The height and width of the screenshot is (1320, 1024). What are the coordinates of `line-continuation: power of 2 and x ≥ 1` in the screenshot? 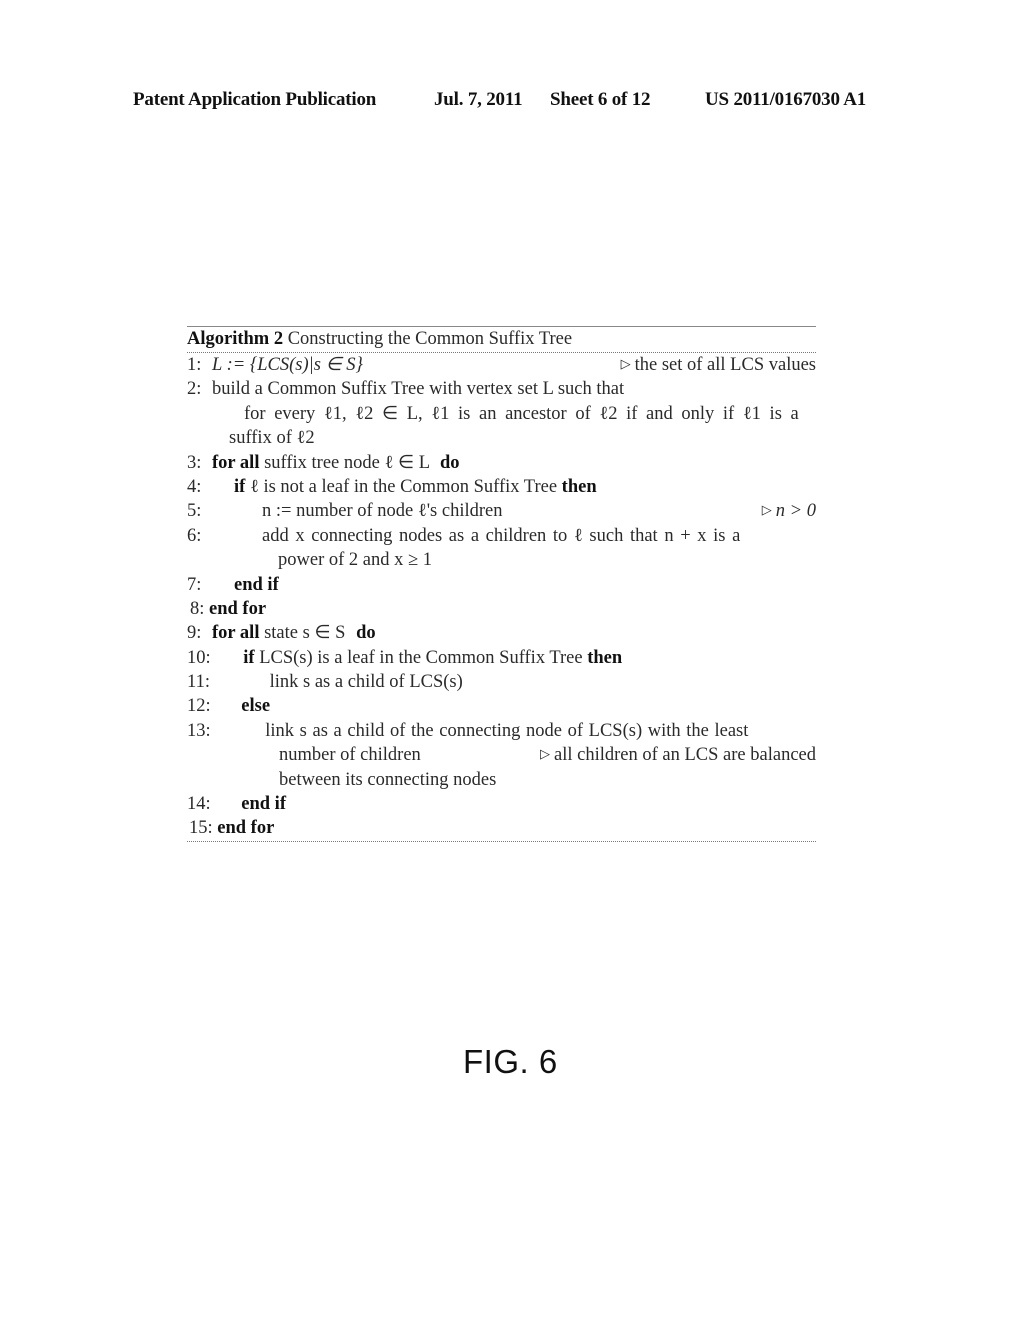 It's located at (501, 560).